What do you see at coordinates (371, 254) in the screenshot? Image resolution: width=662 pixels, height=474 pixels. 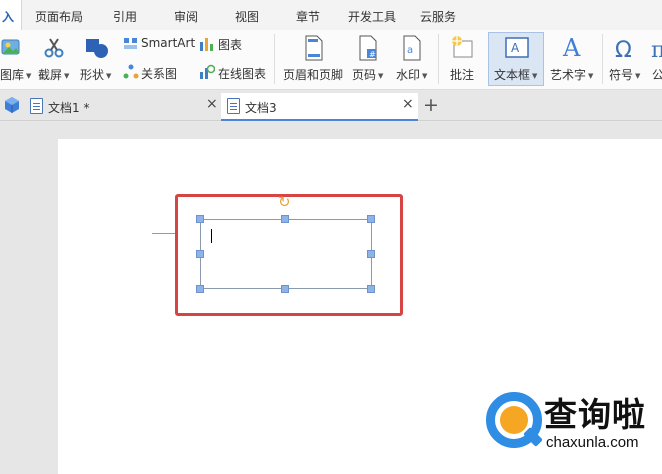 I see `resize-handle-right` at bounding box center [371, 254].